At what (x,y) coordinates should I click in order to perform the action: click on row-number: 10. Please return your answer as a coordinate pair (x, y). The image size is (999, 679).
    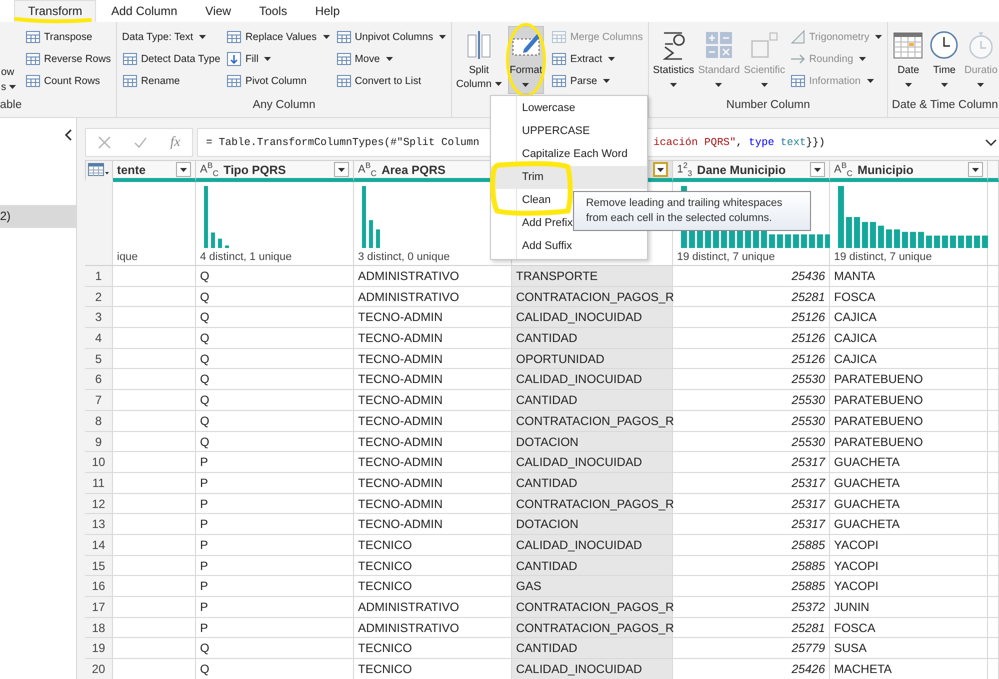
    Looking at the image, I should click on (99, 462).